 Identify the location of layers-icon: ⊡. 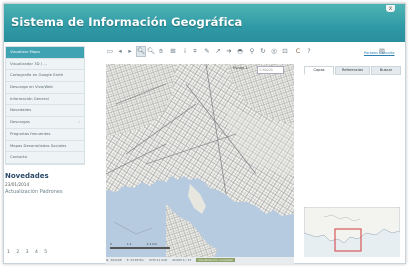
(285, 51).